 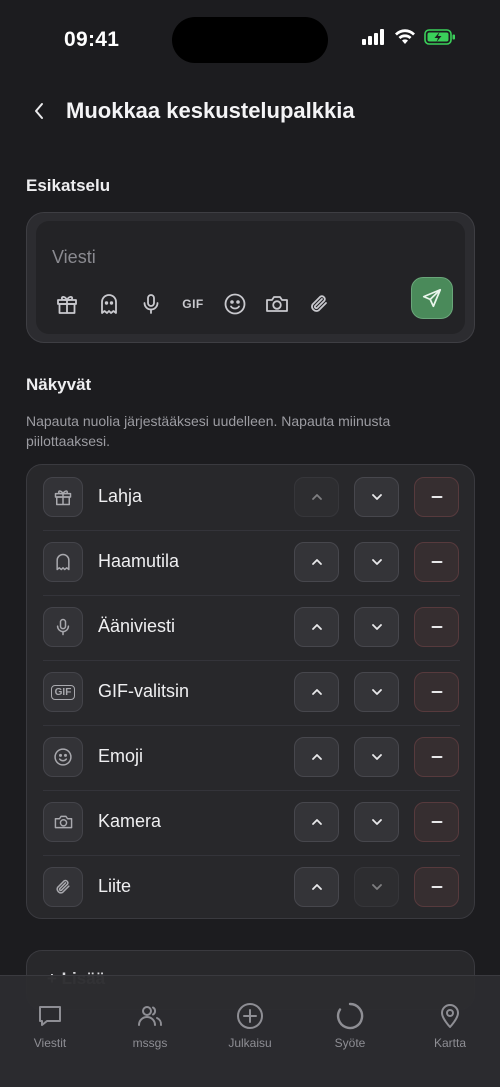 What do you see at coordinates (450, 1016) in the screenshot?
I see `map-pin-icon` at bounding box center [450, 1016].